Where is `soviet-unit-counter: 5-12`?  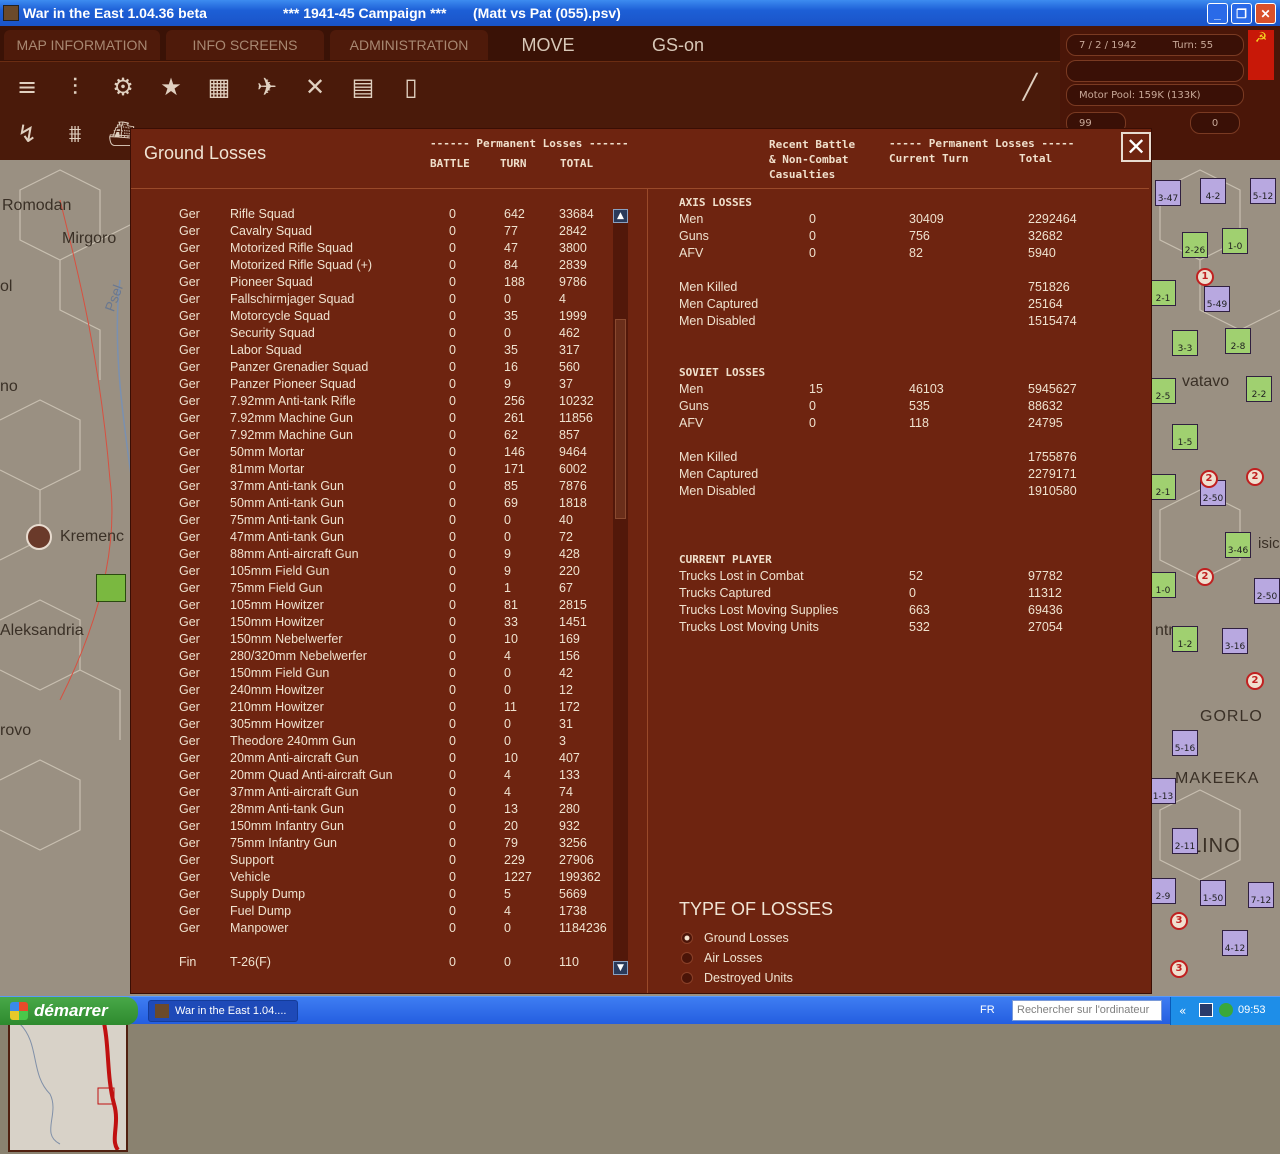
soviet-unit-counter: 5-12 is located at coordinates (1263, 191).